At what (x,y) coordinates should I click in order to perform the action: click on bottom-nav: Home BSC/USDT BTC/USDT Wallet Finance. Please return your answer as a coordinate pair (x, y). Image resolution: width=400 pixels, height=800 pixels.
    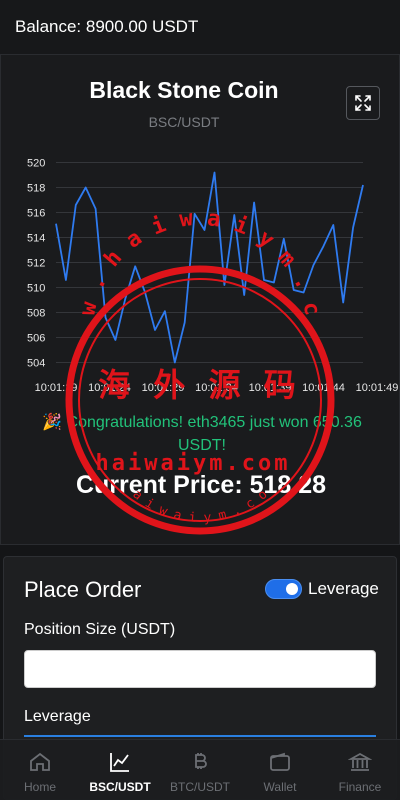
    Looking at the image, I should click on (200, 769).